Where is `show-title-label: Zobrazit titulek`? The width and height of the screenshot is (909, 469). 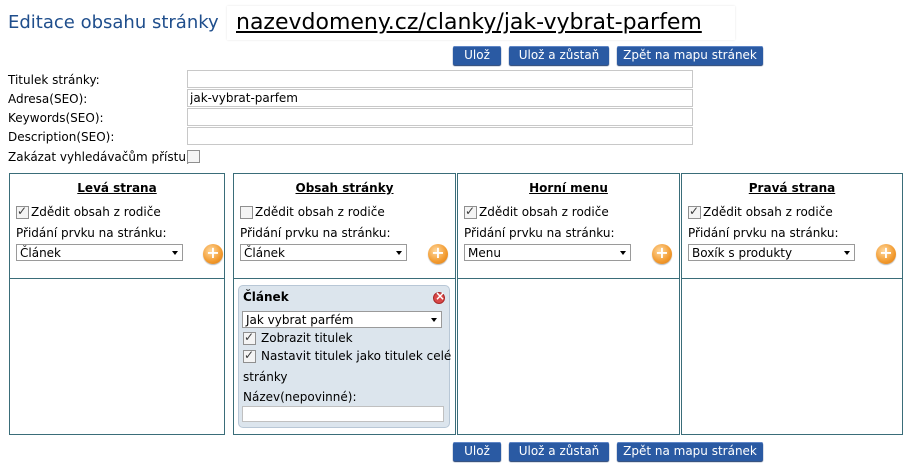 show-title-label: Zobrazit titulek is located at coordinates (307, 338).